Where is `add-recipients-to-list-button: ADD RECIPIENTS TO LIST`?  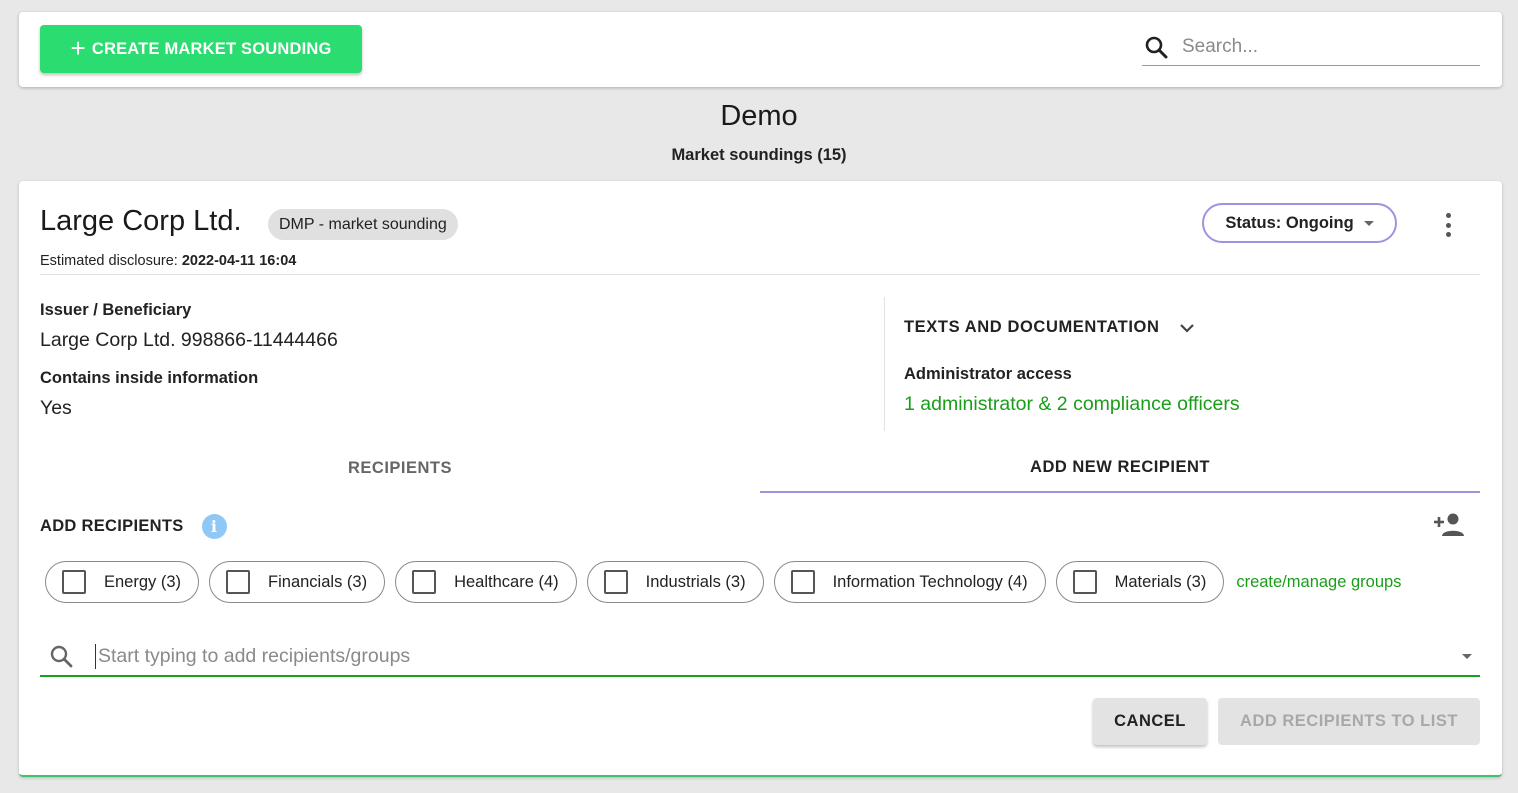 add-recipients-to-list-button: ADD RECIPIENTS TO LIST is located at coordinates (1349, 721).